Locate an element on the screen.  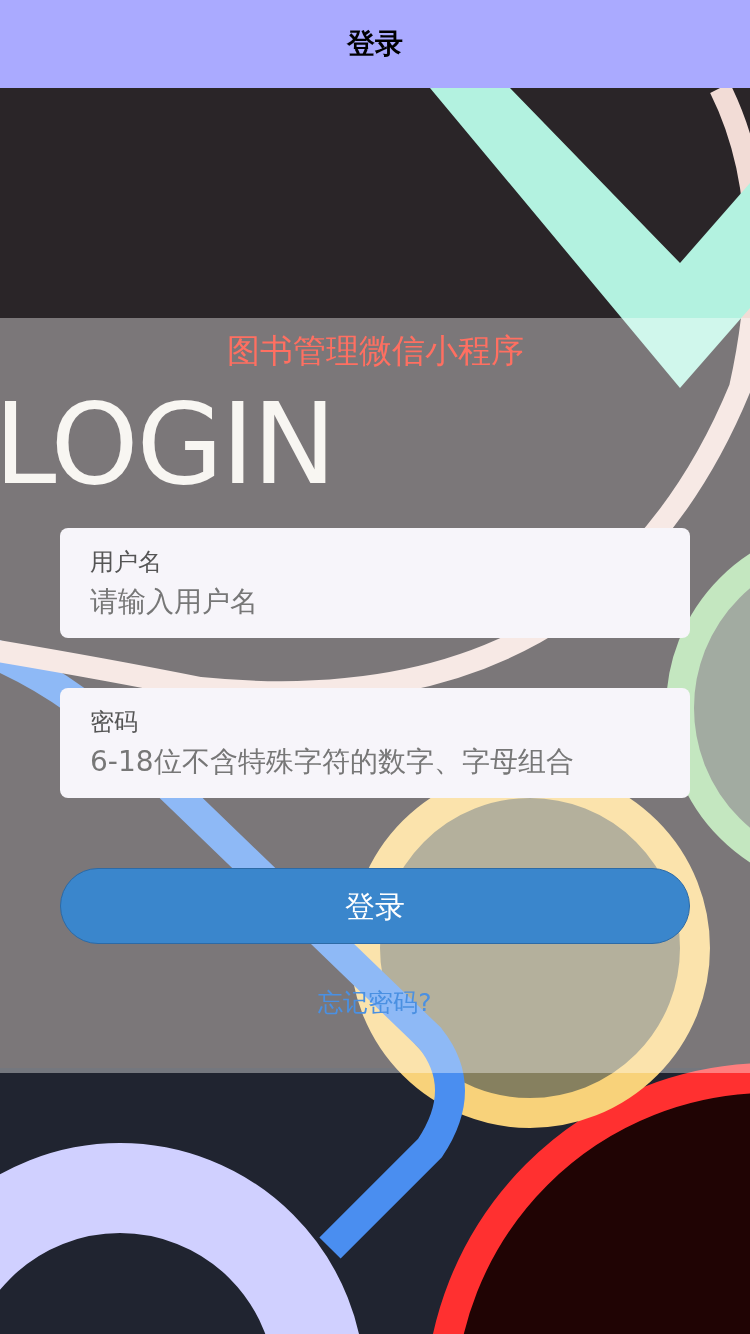
login-heading: LOGIN is located at coordinates (167, 444).